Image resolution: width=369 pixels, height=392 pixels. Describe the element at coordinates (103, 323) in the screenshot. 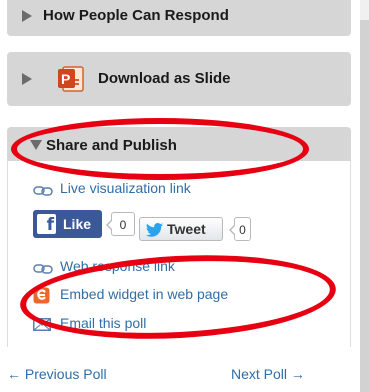

I see `email-poll-link: Email this poll` at that location.